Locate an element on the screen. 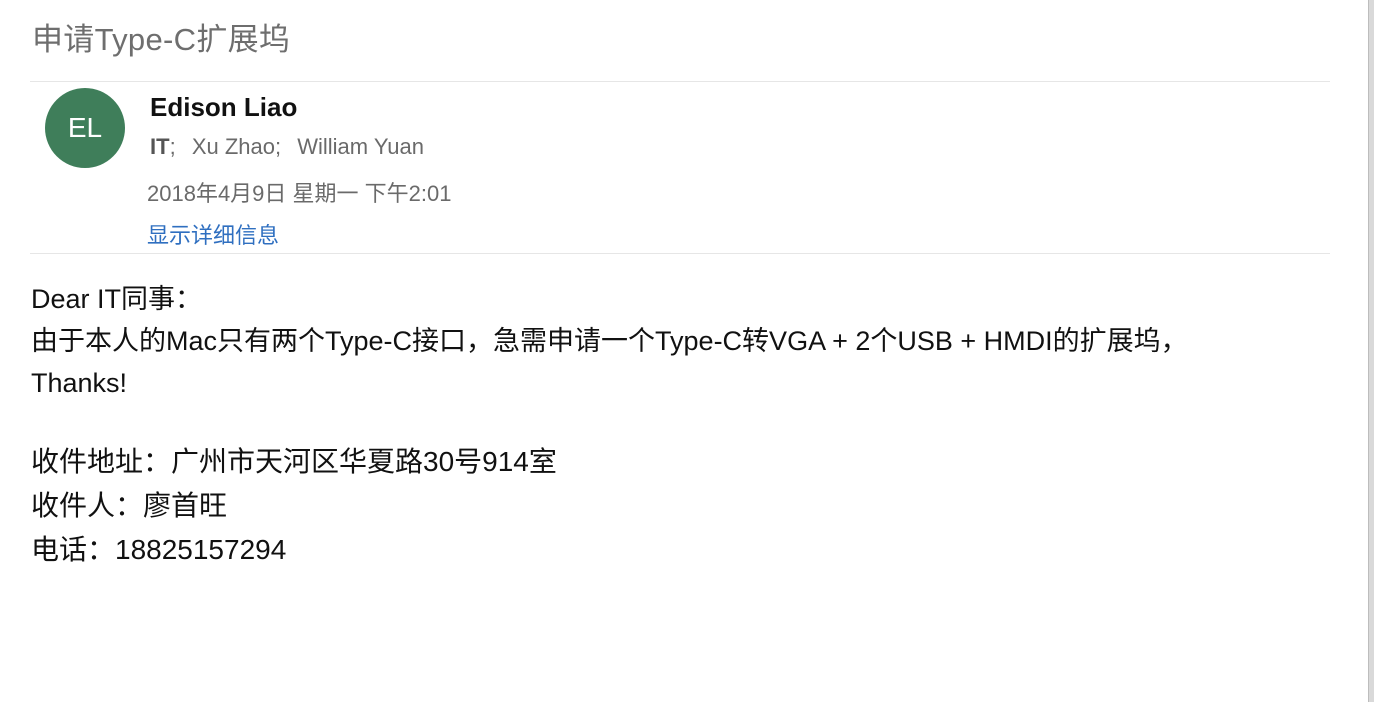 Image resolution: width=1374 pixels, height=702 pixels. recipient-list: IT; Xu Zhao; William Yuan is located at coordinates (287, 147).